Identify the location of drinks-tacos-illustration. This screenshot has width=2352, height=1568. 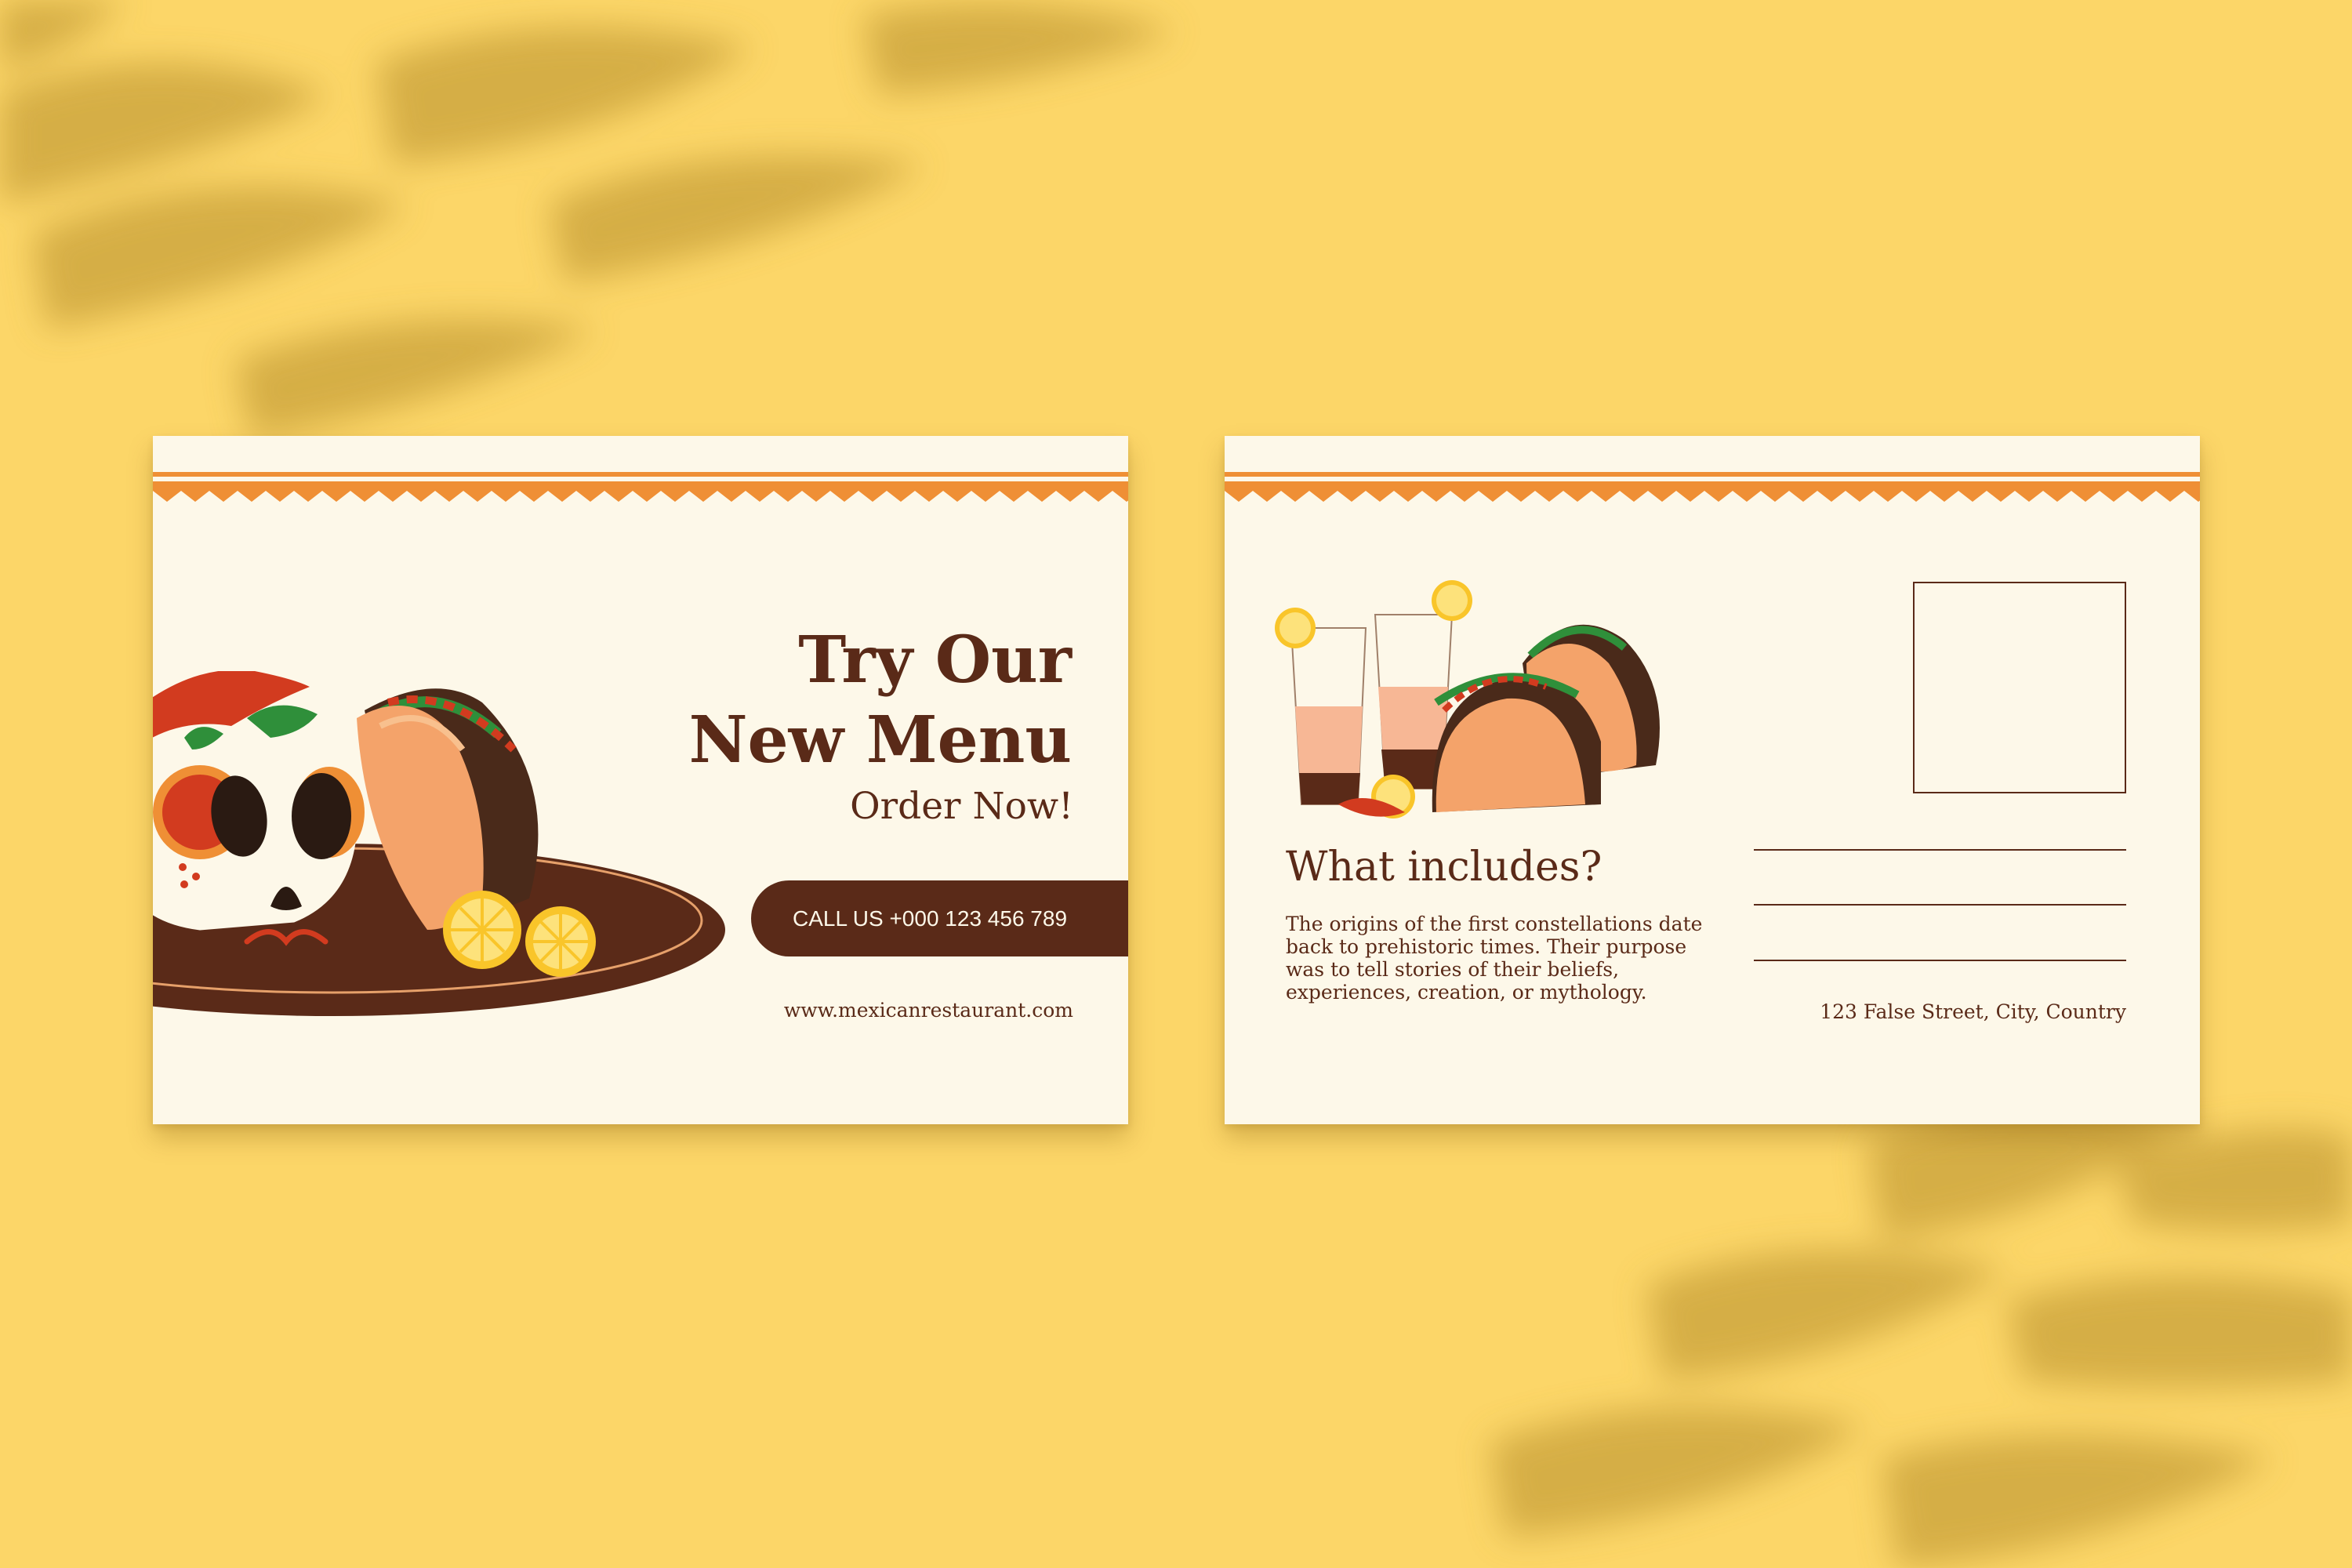
(1467, 699).